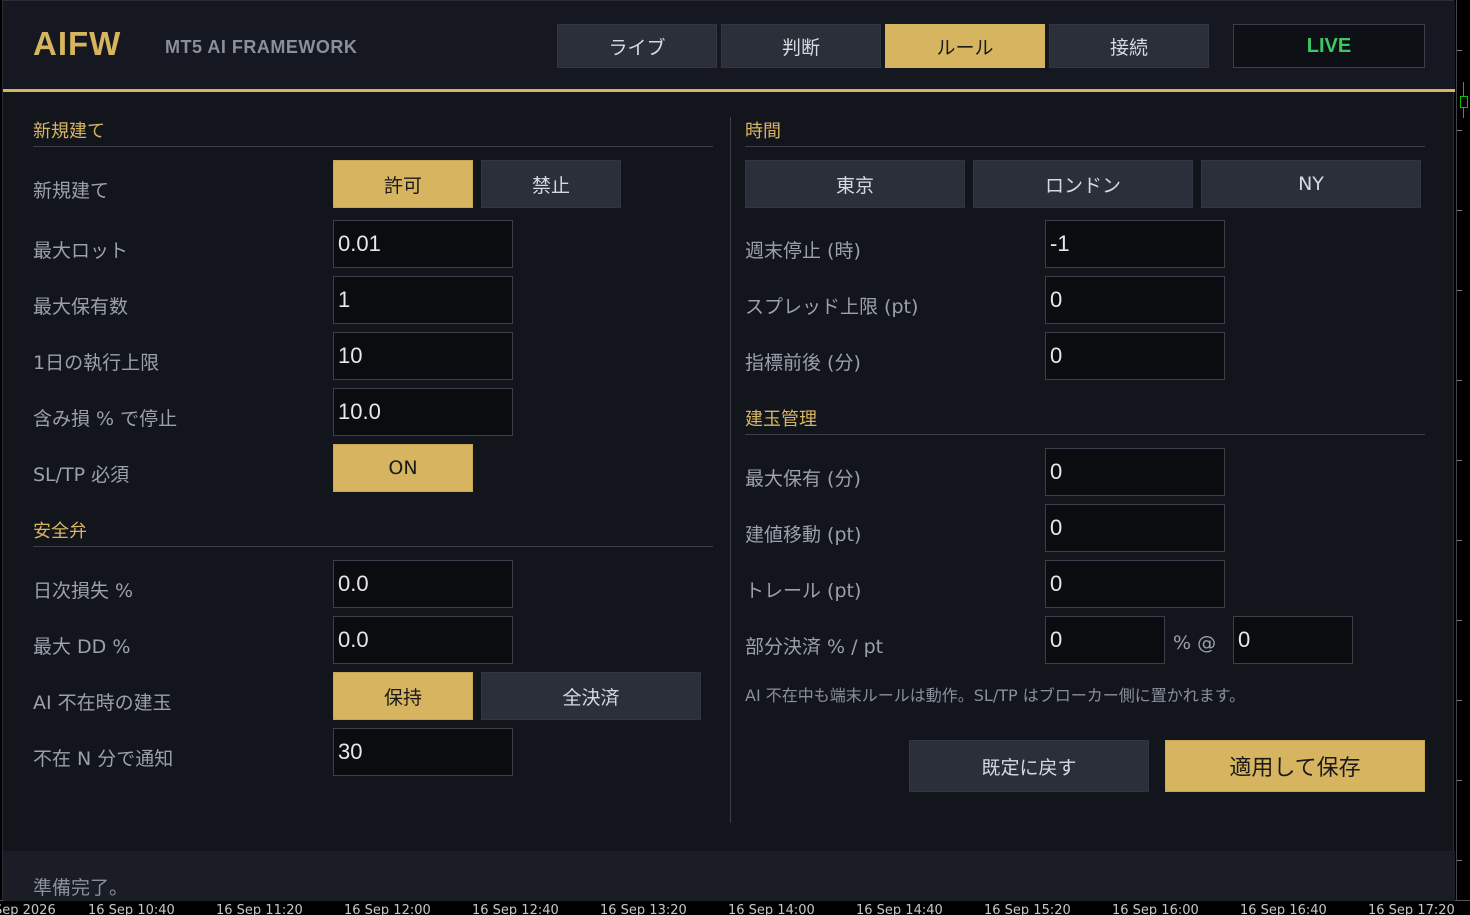  What do you see at coordinates (643, 909) in the screenshot?
I see `time-label: 16 Sep 13:20` at bounding box center [643, 909].